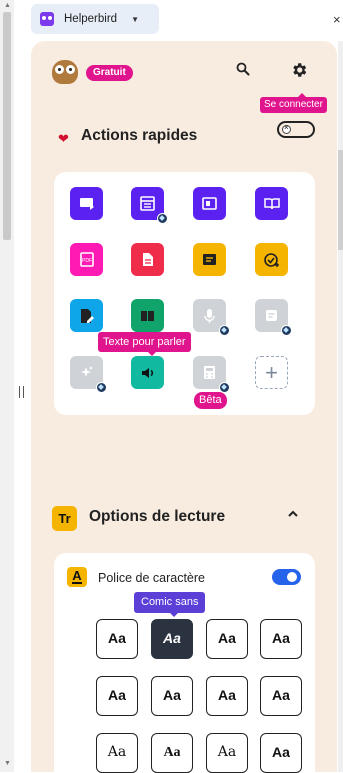 This screenshot has height=773, width=343. What do you see at coordinates (340, 200) in the screenshot?
I see `panel-scroll-thumb` at bounding box center [340, 200].